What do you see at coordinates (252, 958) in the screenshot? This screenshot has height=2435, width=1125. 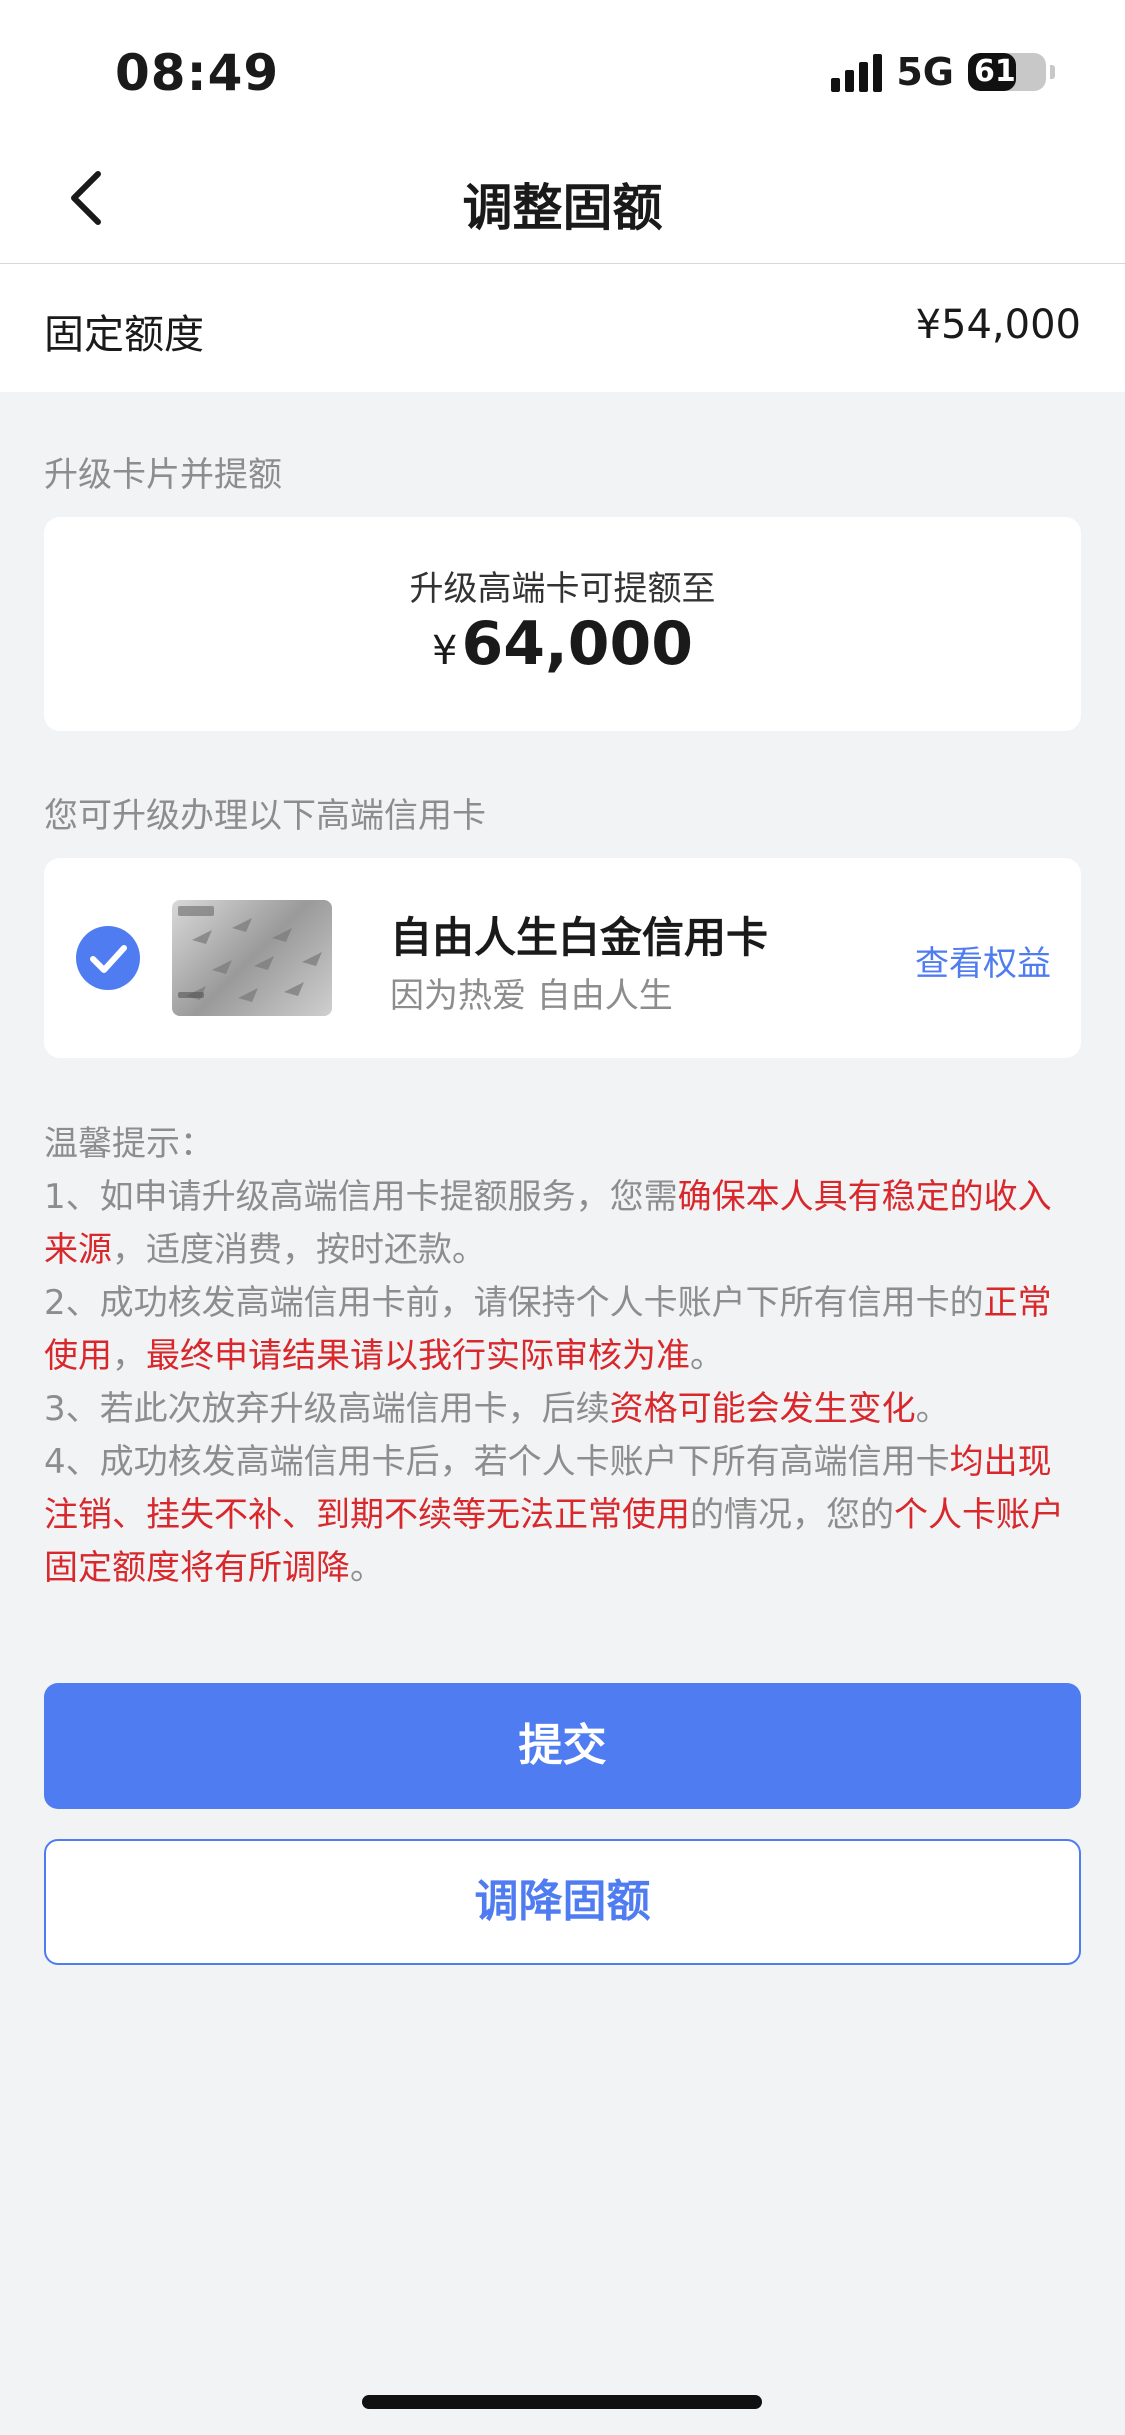 I see `card-image` at bounding box center [252, 958].